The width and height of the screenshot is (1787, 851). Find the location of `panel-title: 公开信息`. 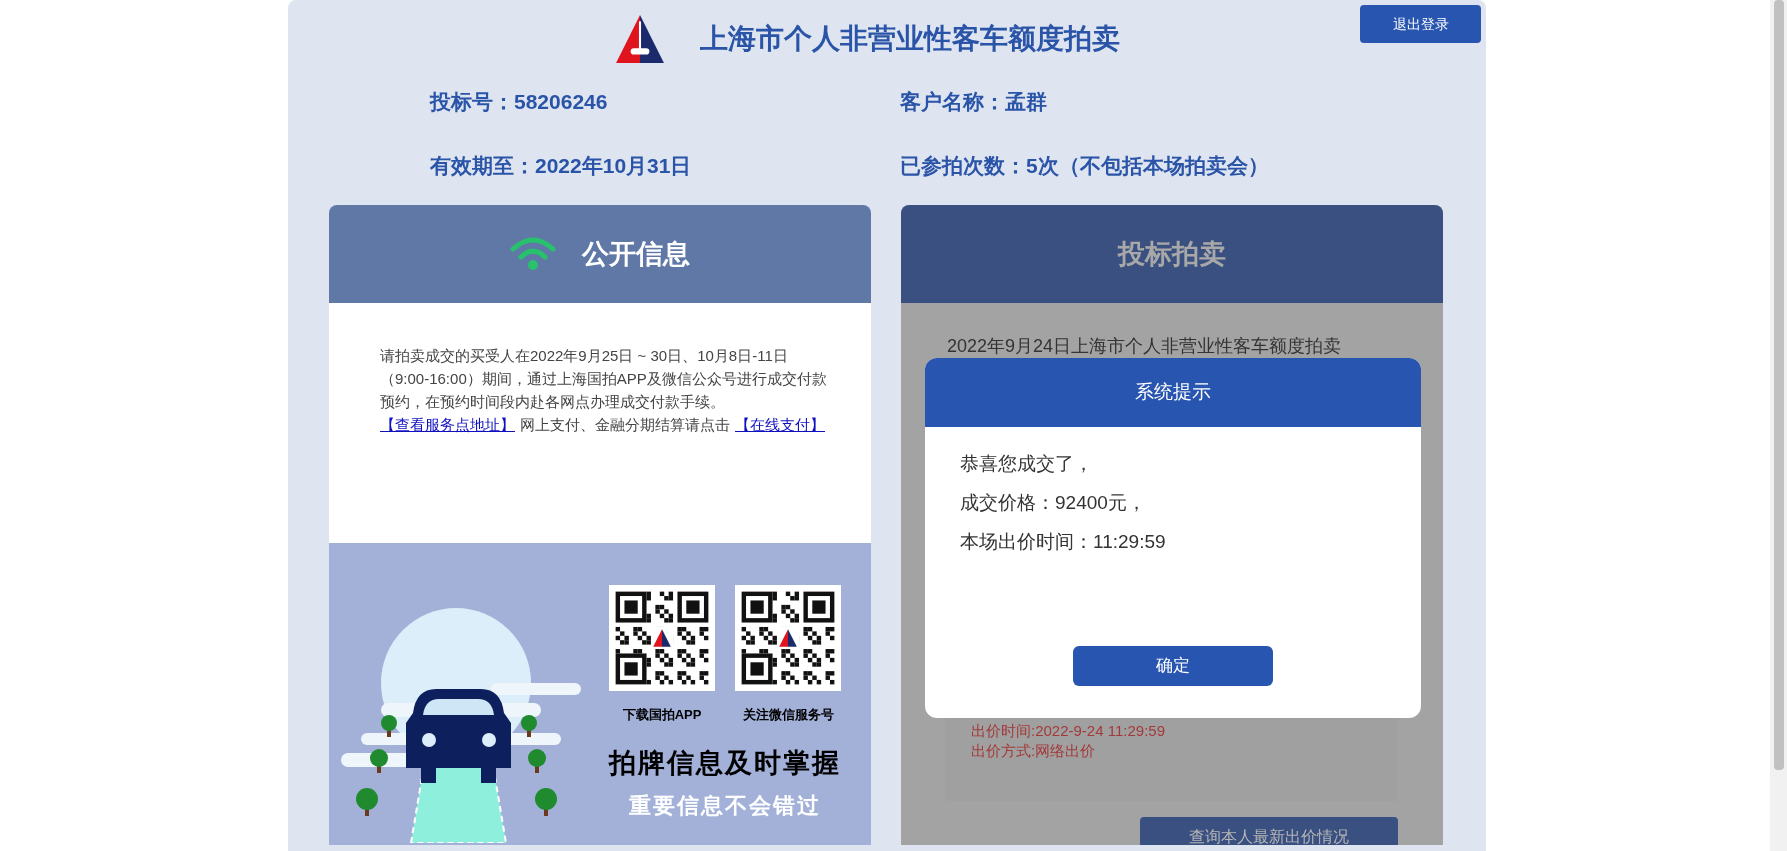

panel-title: 公开信息 is located at coordinates (636, 254).